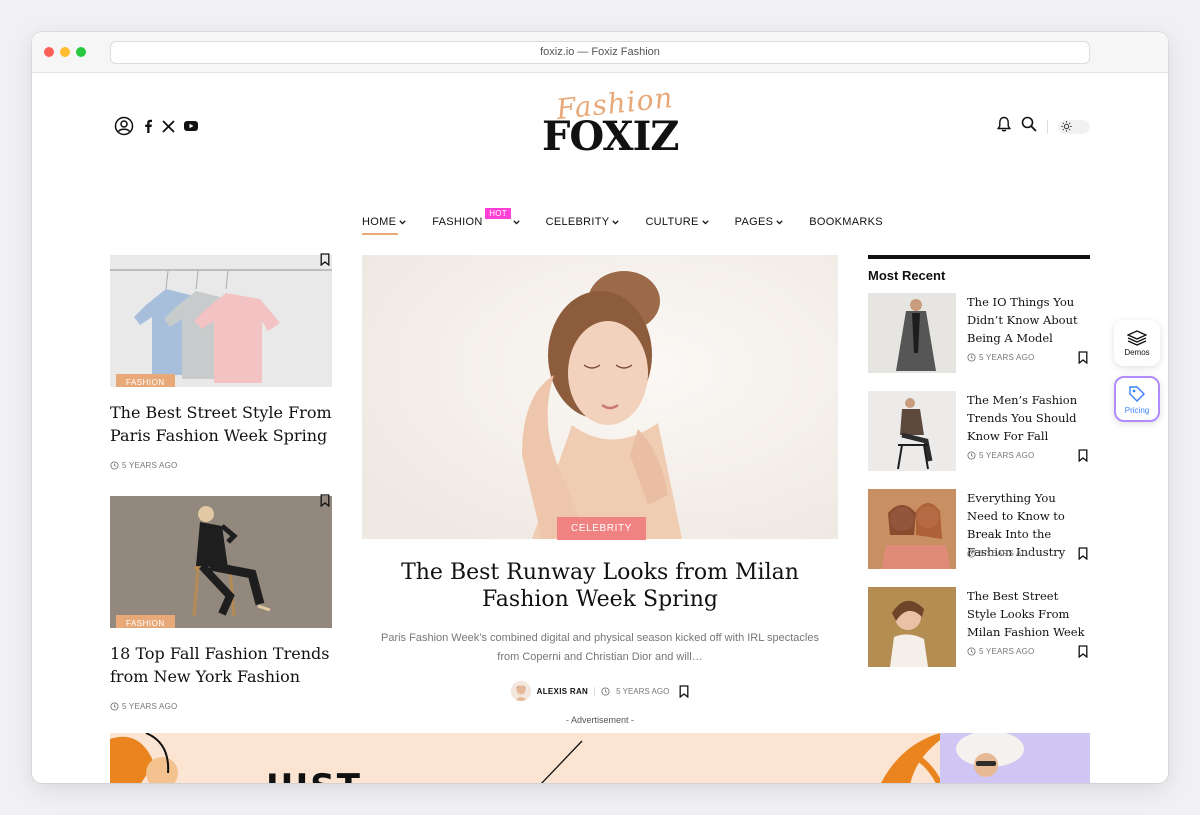 The image size is (1200, 815). I want to click on bell-icon, so click(1004, 126).